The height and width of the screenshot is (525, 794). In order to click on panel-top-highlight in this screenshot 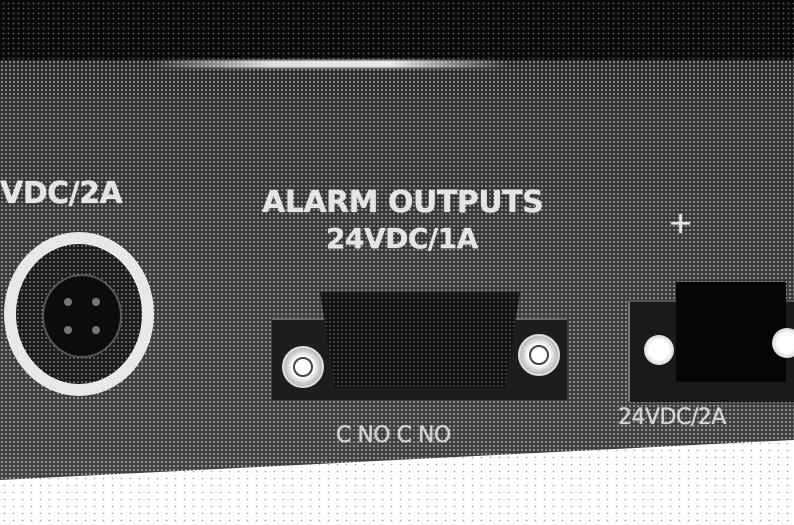, I will do `click(330, 64)`.